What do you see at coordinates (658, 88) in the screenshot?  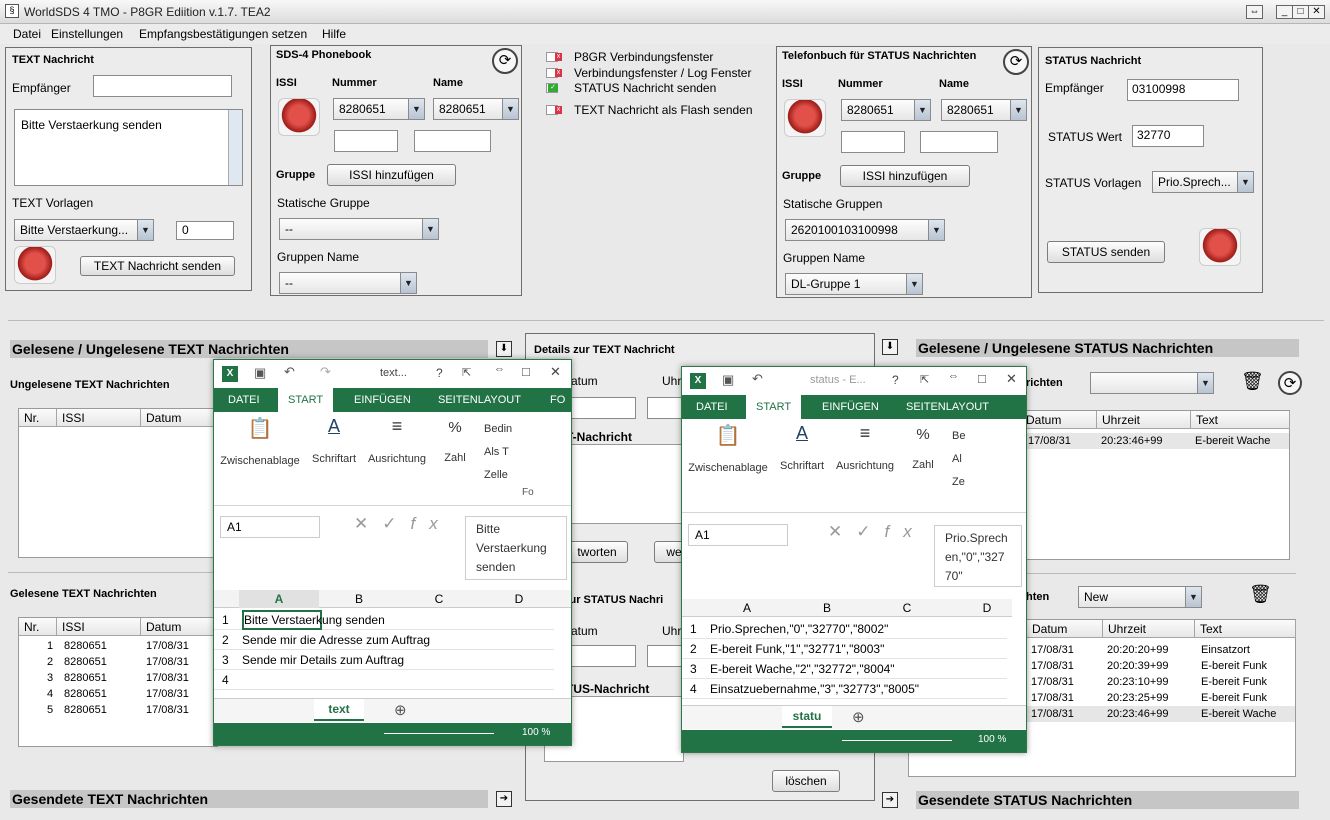 I see `option-status-send: ✓ STATUS Nachricht senden` at bounding box center [658, 88].